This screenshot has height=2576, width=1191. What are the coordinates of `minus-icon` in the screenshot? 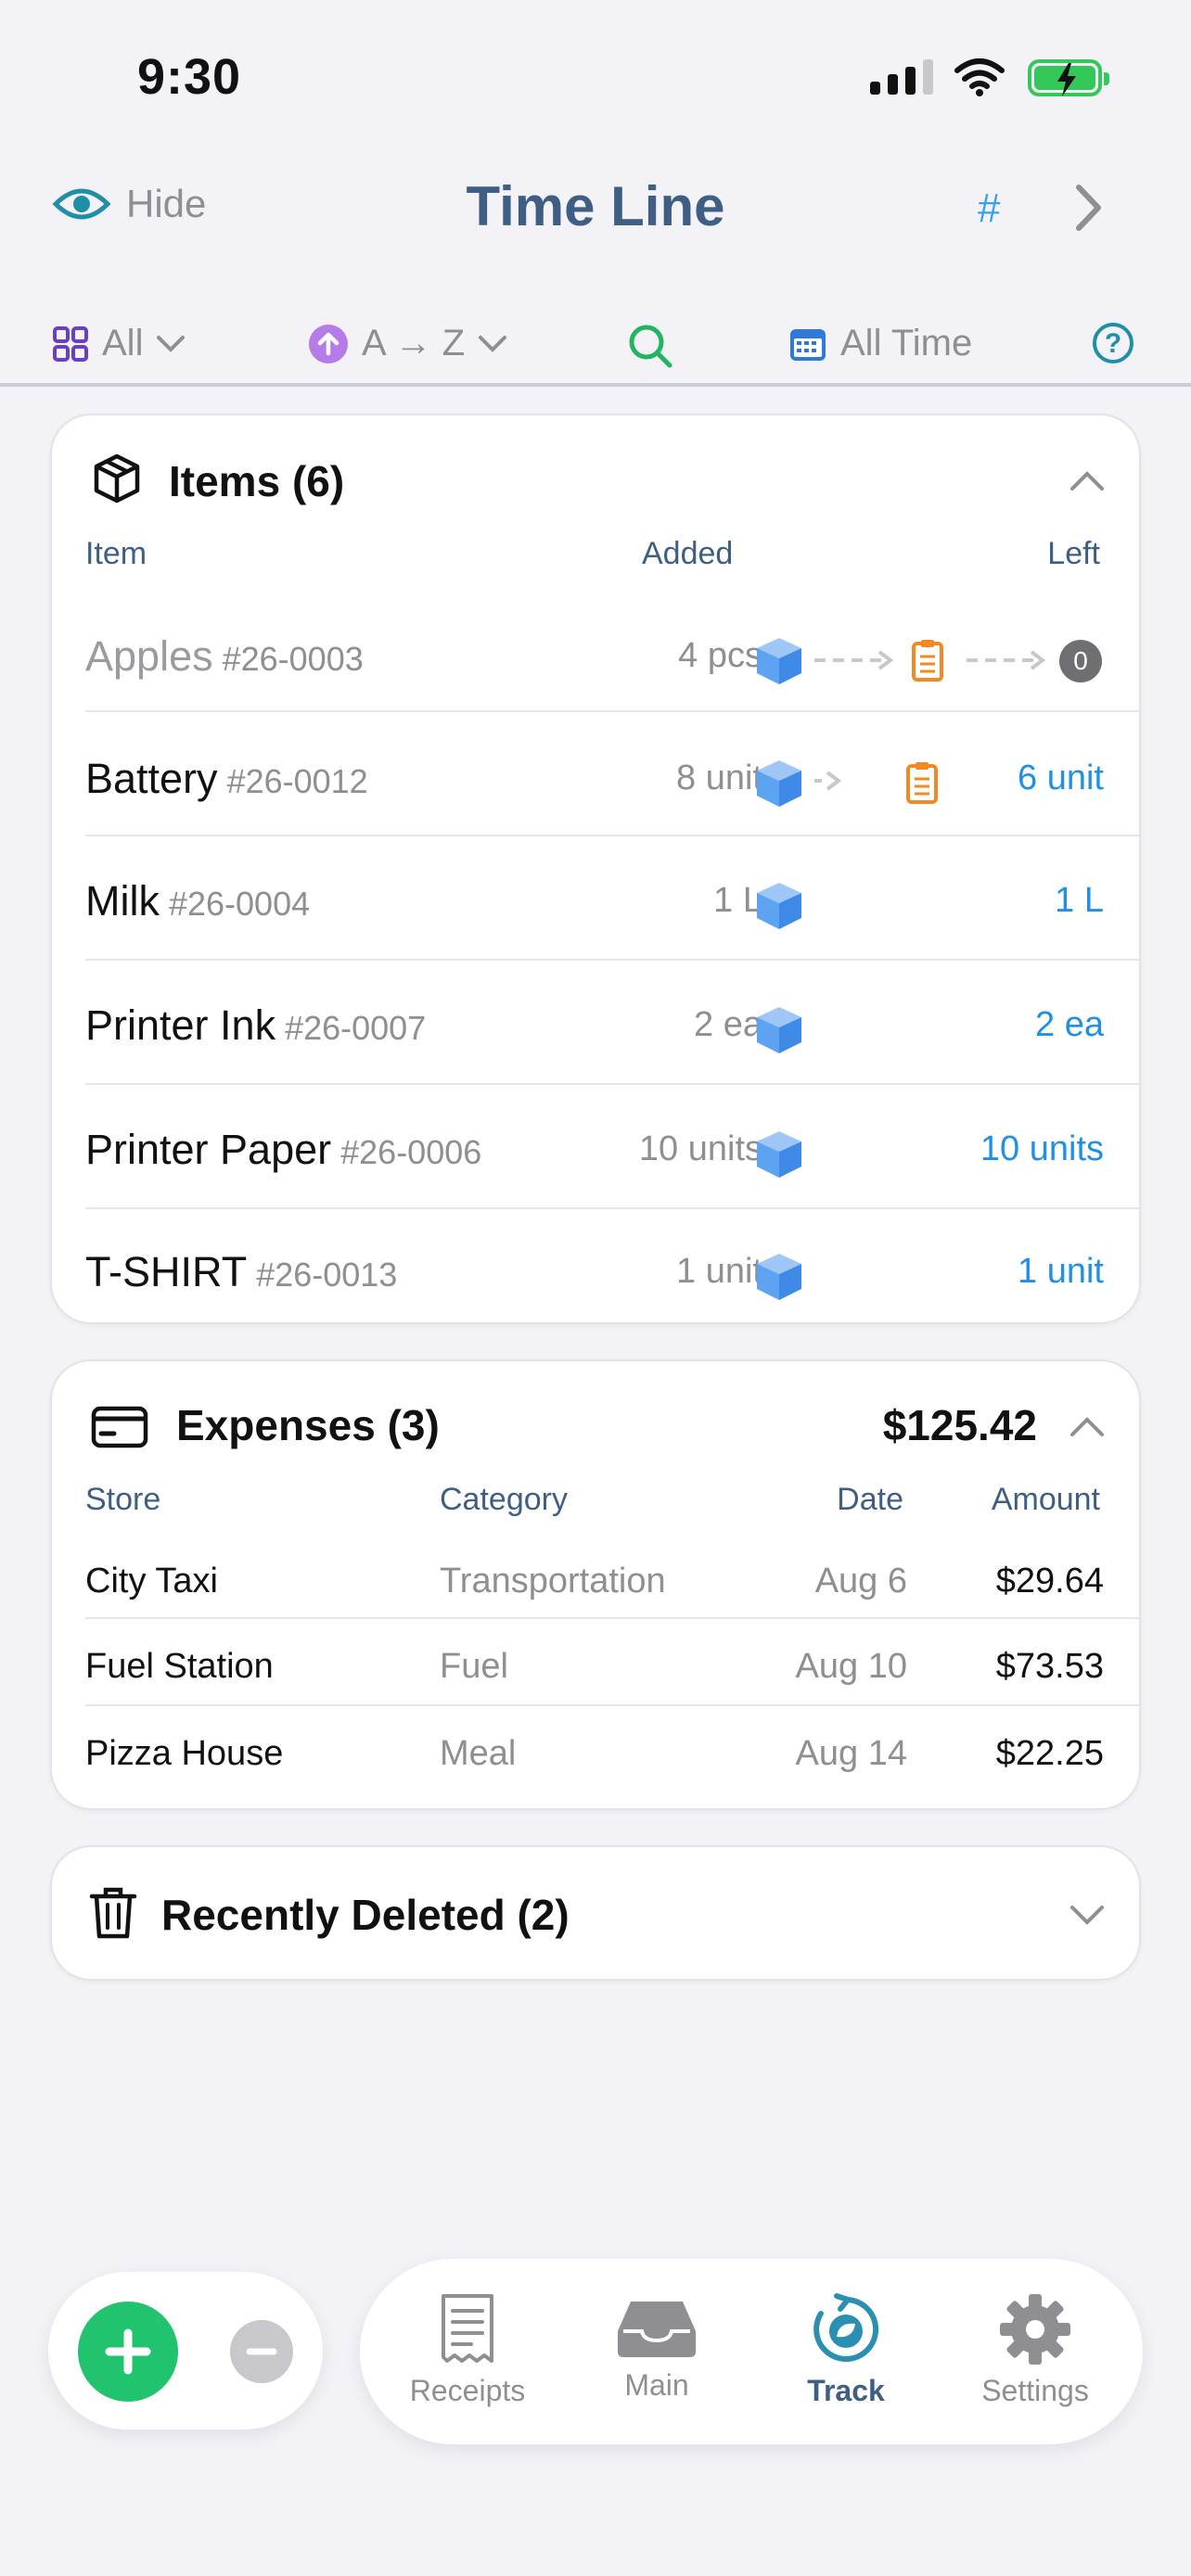 It's located at (261, 2352).